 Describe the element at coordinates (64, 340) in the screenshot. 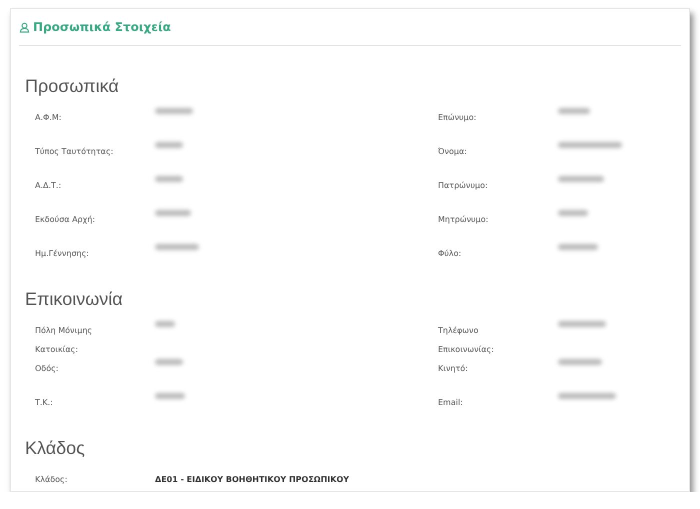

I see `field-label: Πόλη Μόνιμης Κατοικίας:` at that location.